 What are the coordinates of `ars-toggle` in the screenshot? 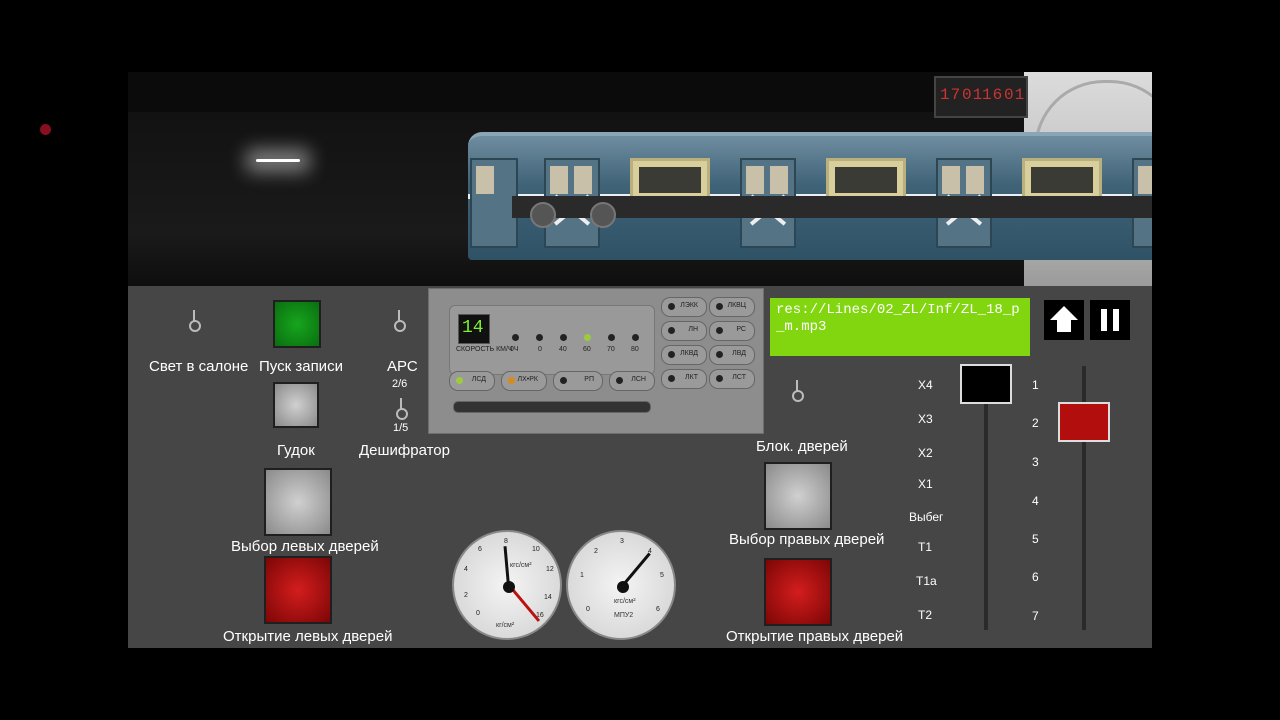 It's located at (399, 321).